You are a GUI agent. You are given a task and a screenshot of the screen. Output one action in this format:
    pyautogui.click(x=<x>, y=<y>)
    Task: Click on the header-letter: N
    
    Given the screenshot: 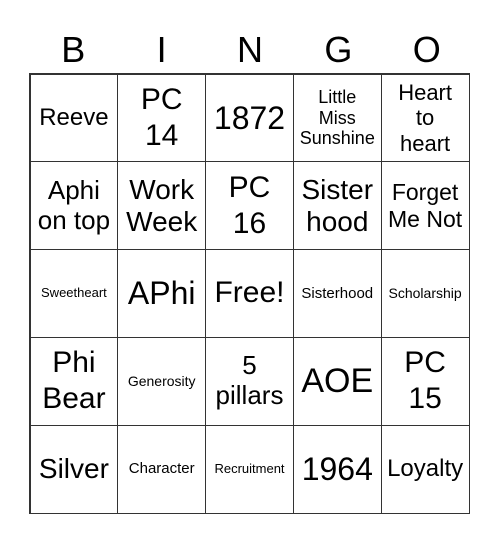 What is the action you would take?
    pyautogui.click(x=249, y=49)
    